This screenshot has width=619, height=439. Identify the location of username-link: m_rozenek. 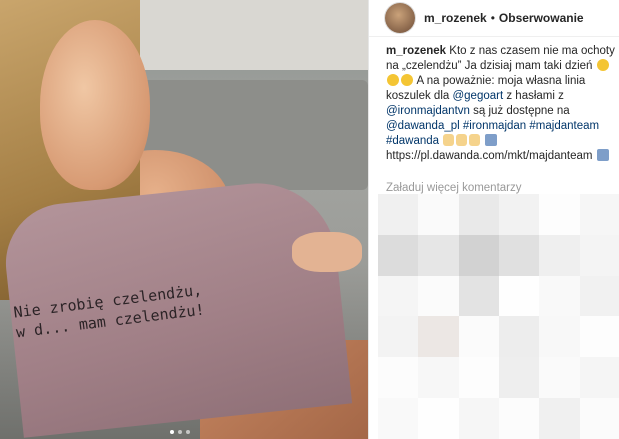
(455, 18).